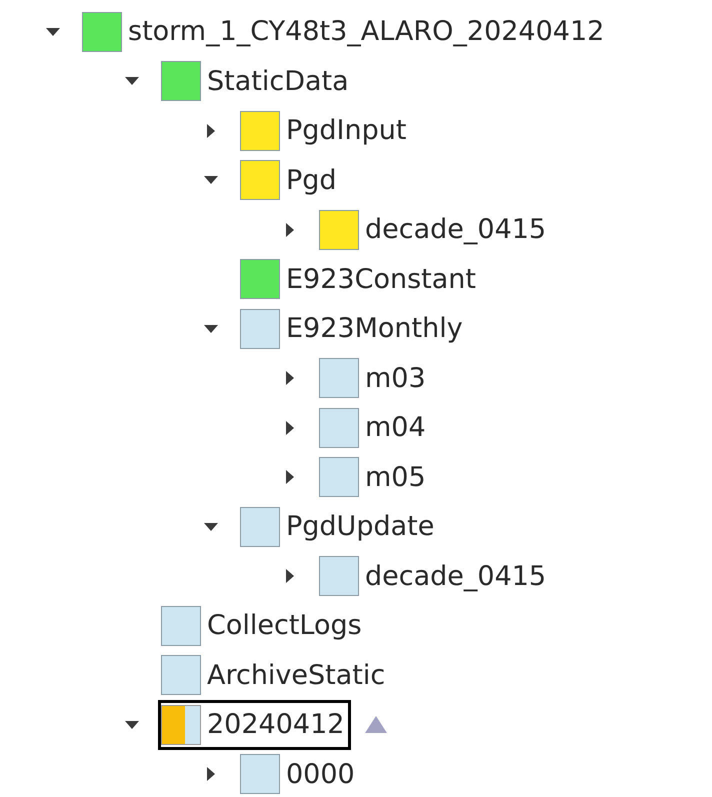 The image size is (712, 797). I want to click on tree-node: m05, so click(374, 477).